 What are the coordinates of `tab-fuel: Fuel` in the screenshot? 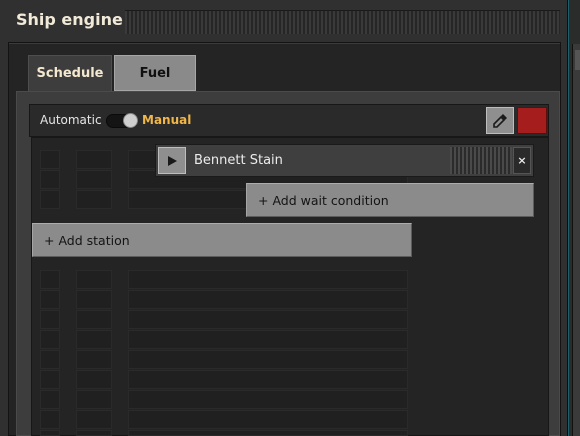 It's located at (155, 73).